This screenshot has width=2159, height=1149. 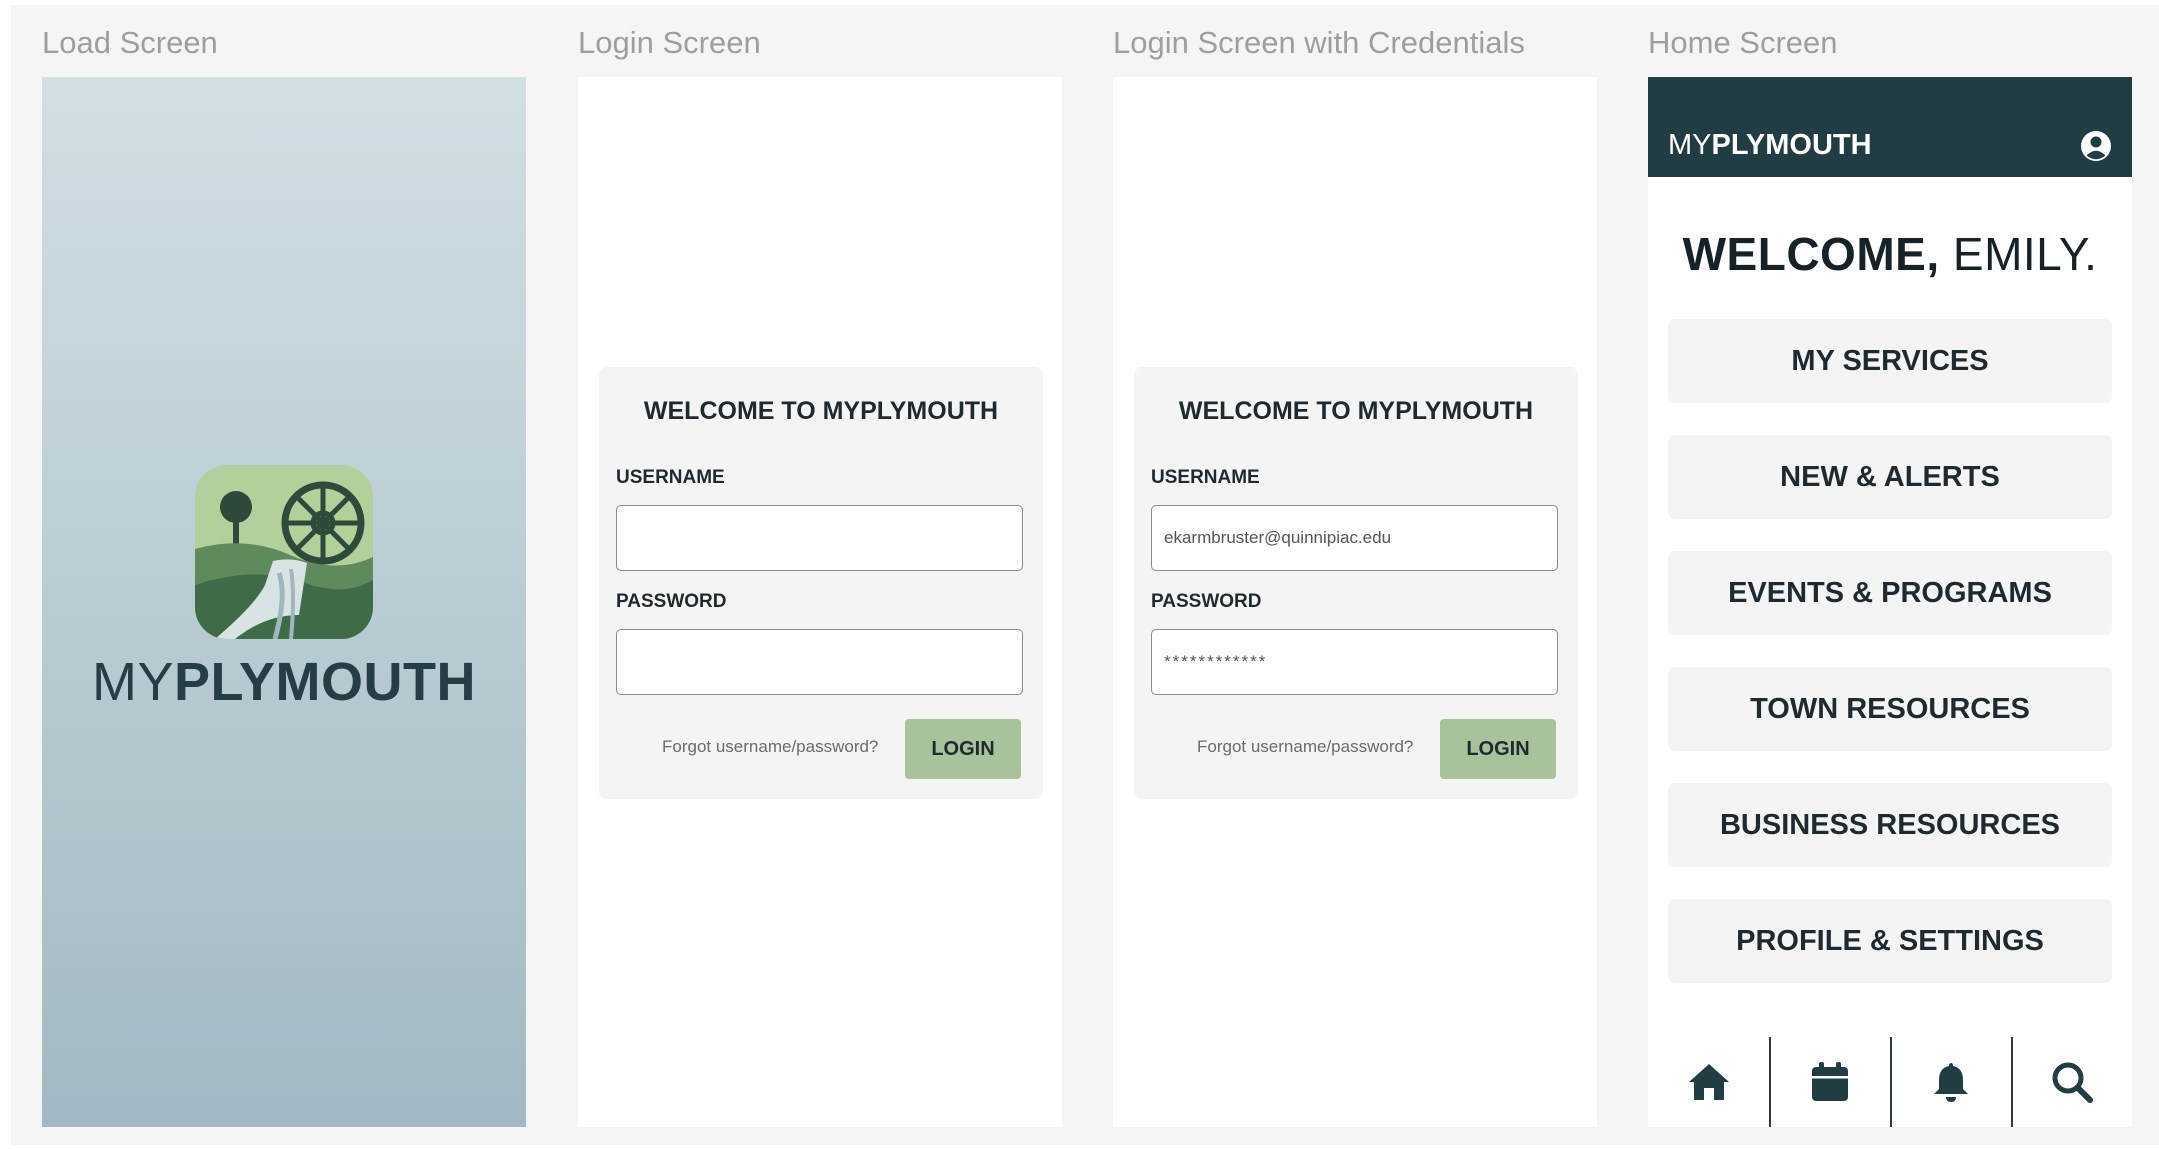 I want to click on tab-home, so click(x=1708, y=1082).